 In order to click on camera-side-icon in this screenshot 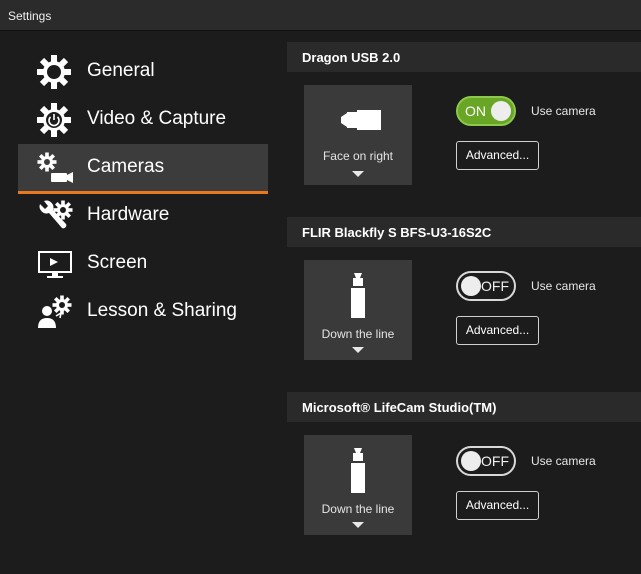, I will do `click(361, 120)`.